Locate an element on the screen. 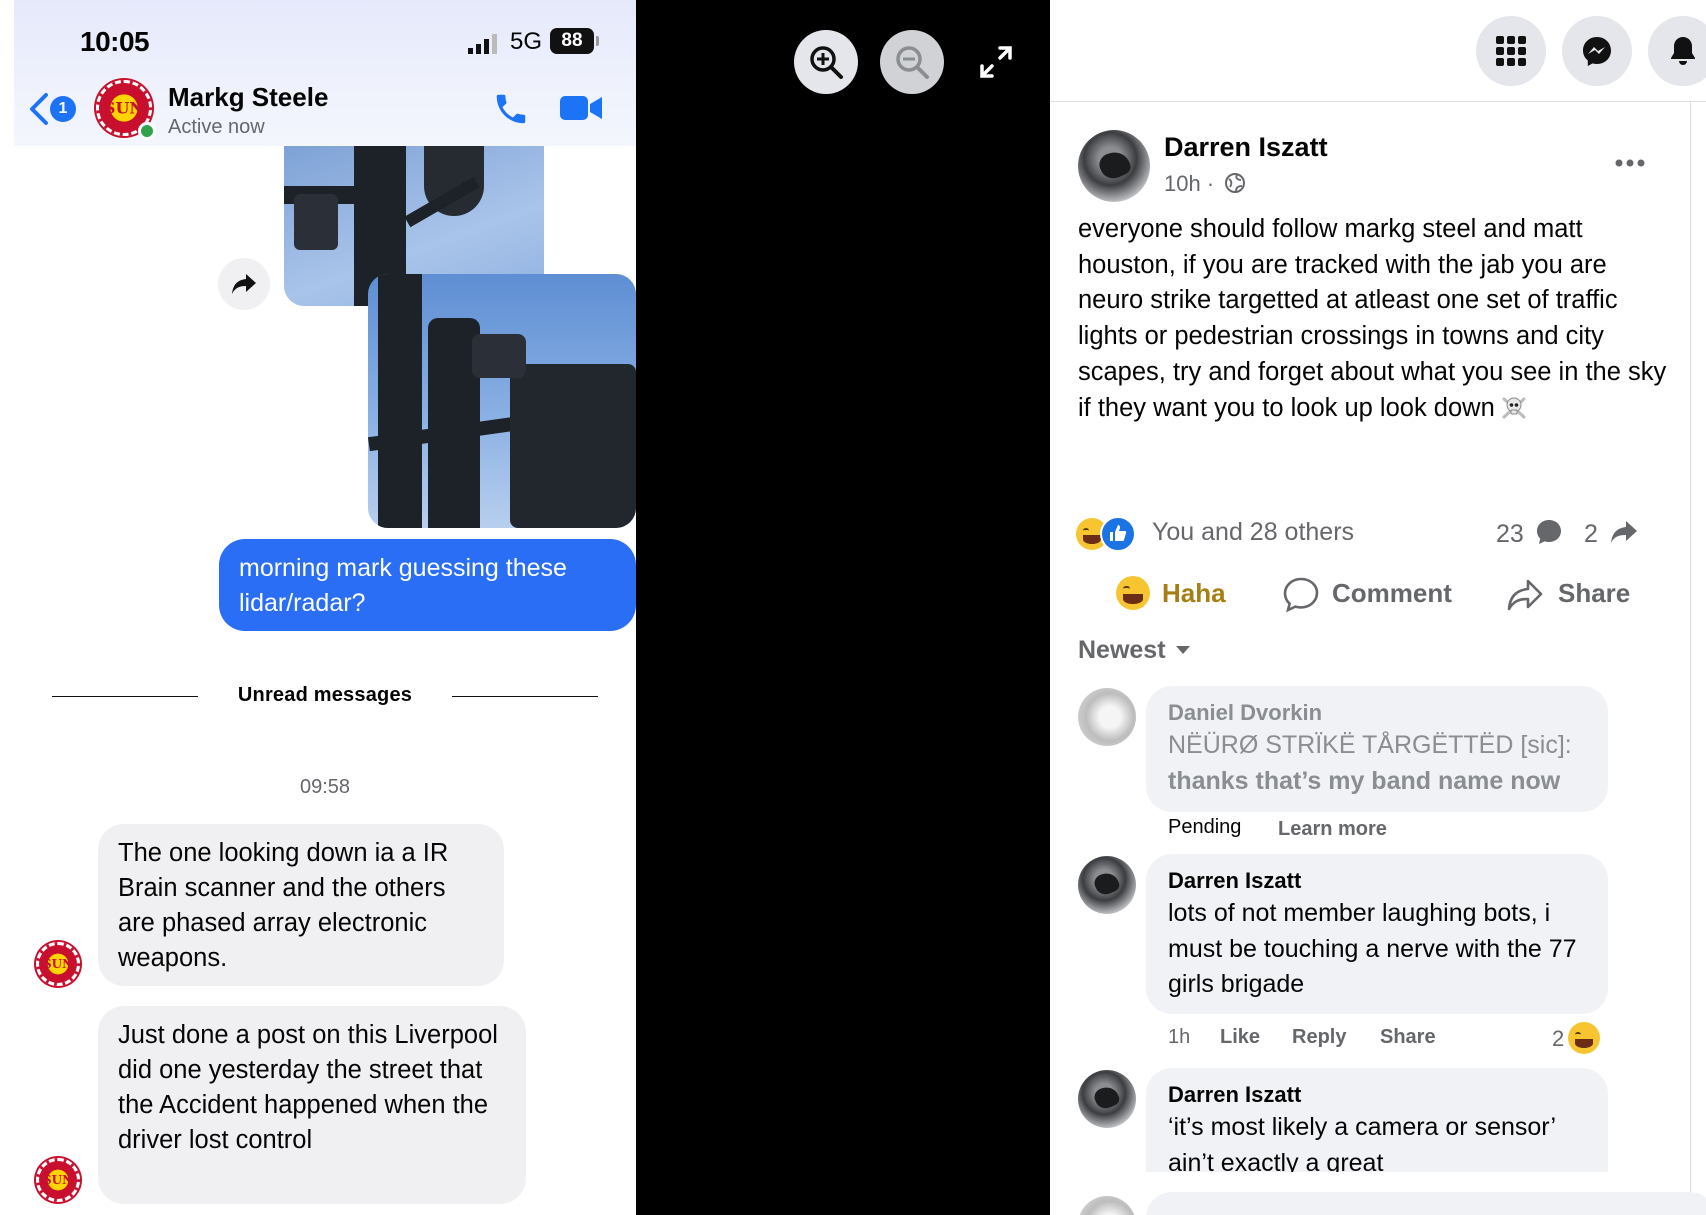  share-count: 2 is located at coordinates (1611, 533).